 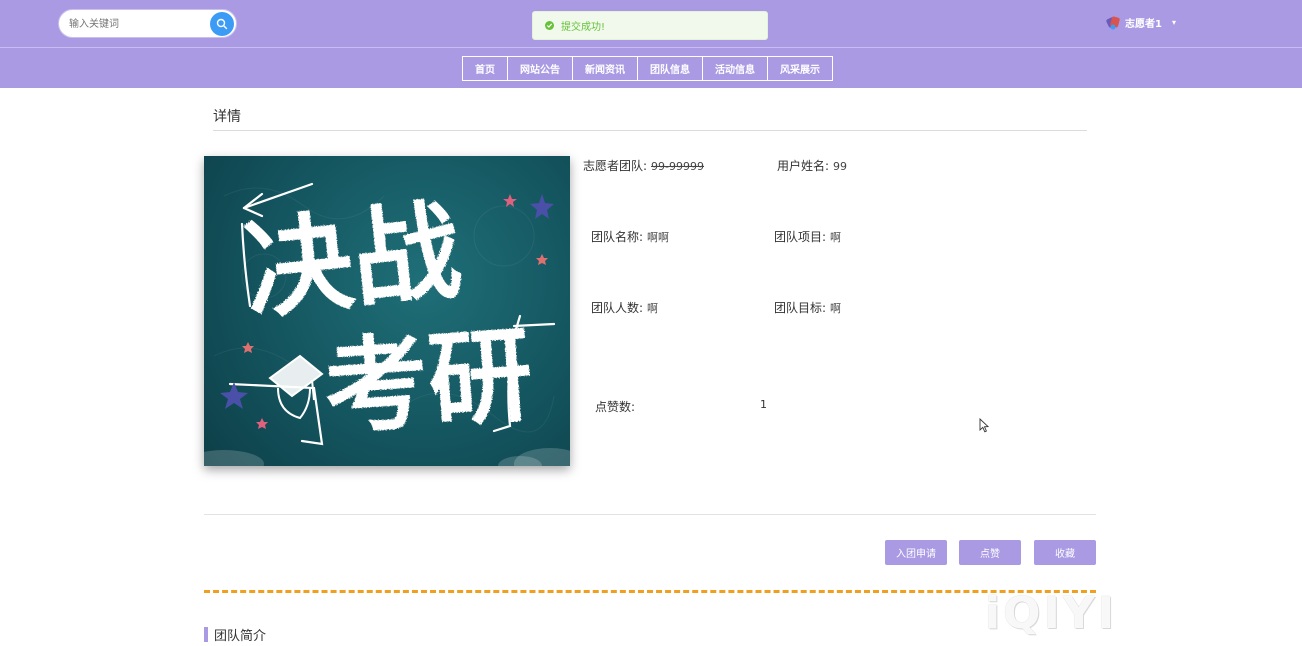 I want to click on poster-artwork: 决战 考研, so click(x=387, y=324).